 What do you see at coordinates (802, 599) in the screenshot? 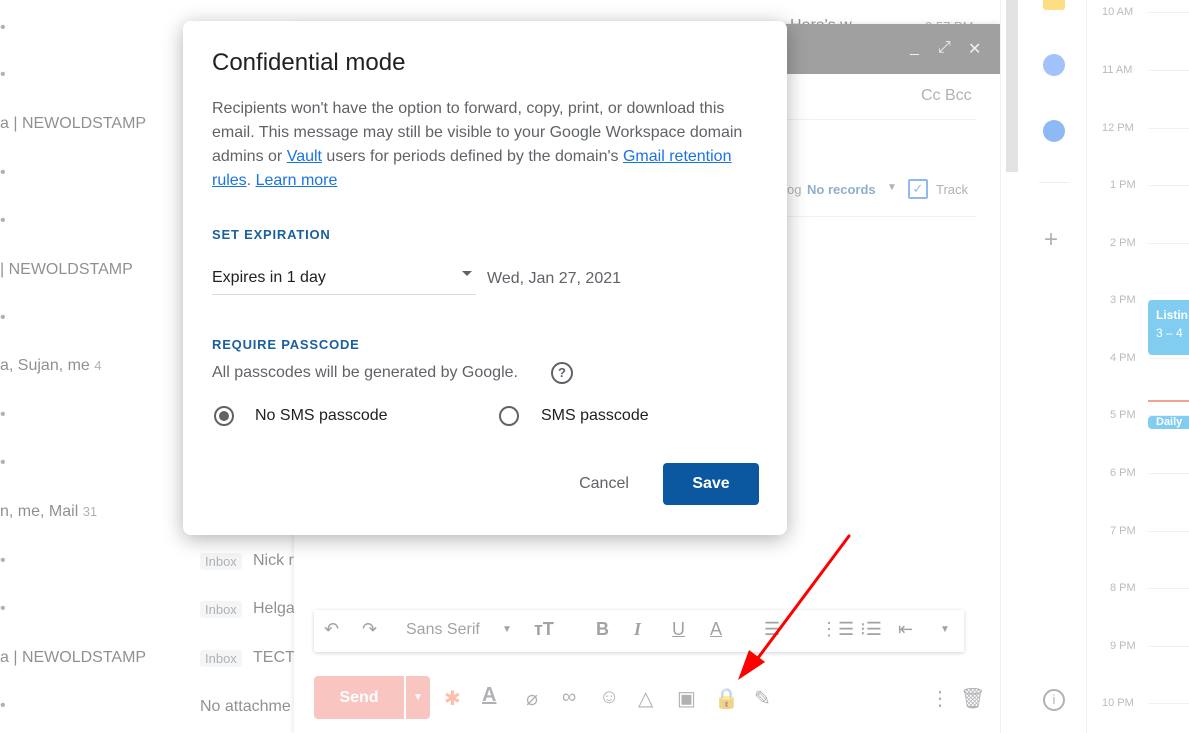
I see `arrow-shaft` at bounding box center [802, 599].